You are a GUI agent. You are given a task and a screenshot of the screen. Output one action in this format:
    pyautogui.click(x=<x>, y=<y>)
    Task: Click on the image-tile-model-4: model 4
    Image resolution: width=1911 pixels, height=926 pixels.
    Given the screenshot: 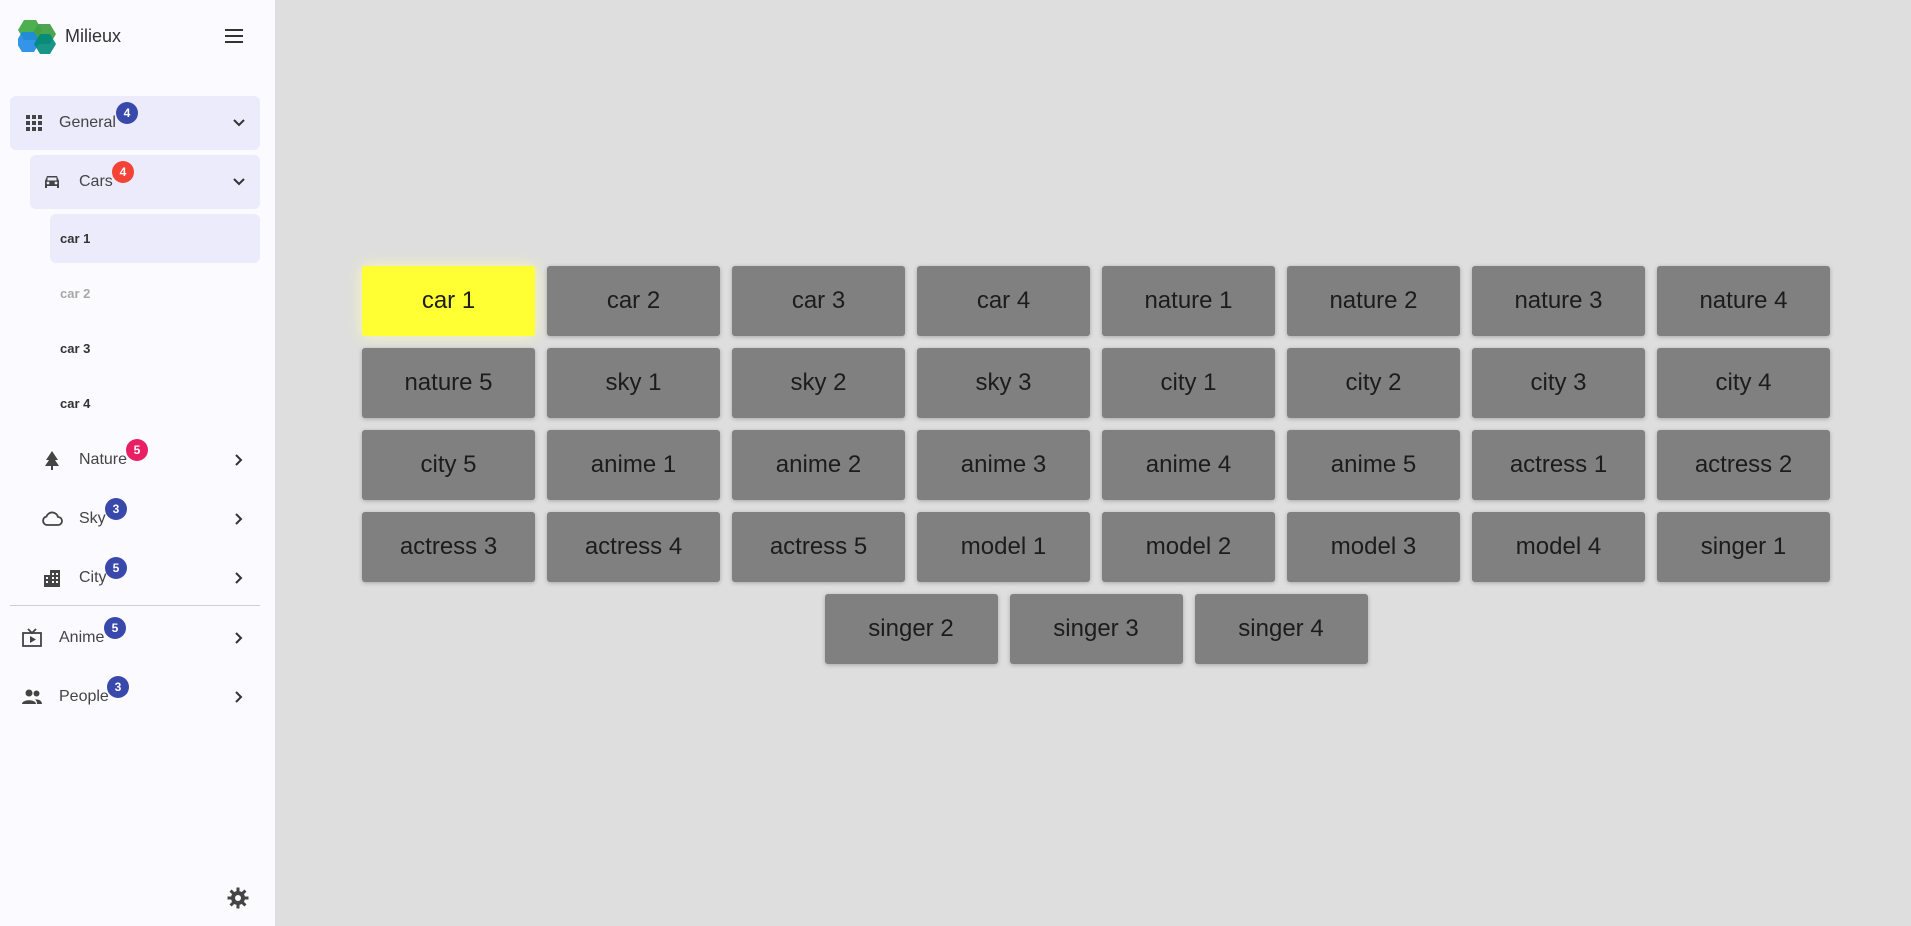 What is the action you would take?
    pyautogui.click(x=1558, y=547)
    